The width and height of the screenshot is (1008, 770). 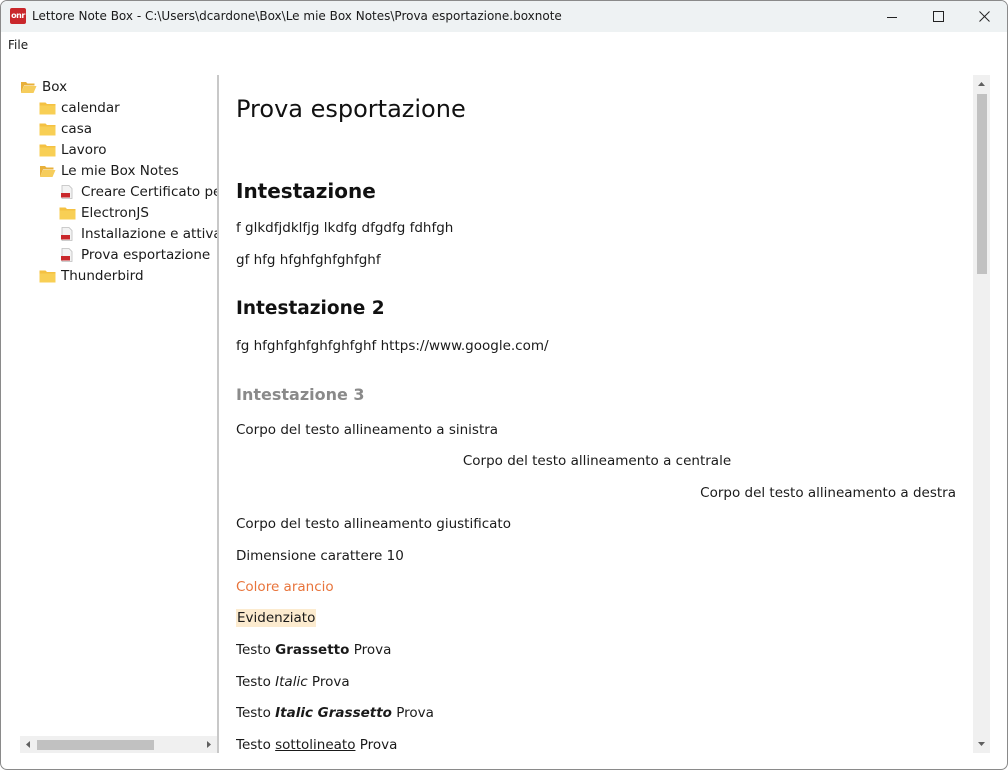 I want to click on tree-item-box: Box, so click(x=43, y=87).